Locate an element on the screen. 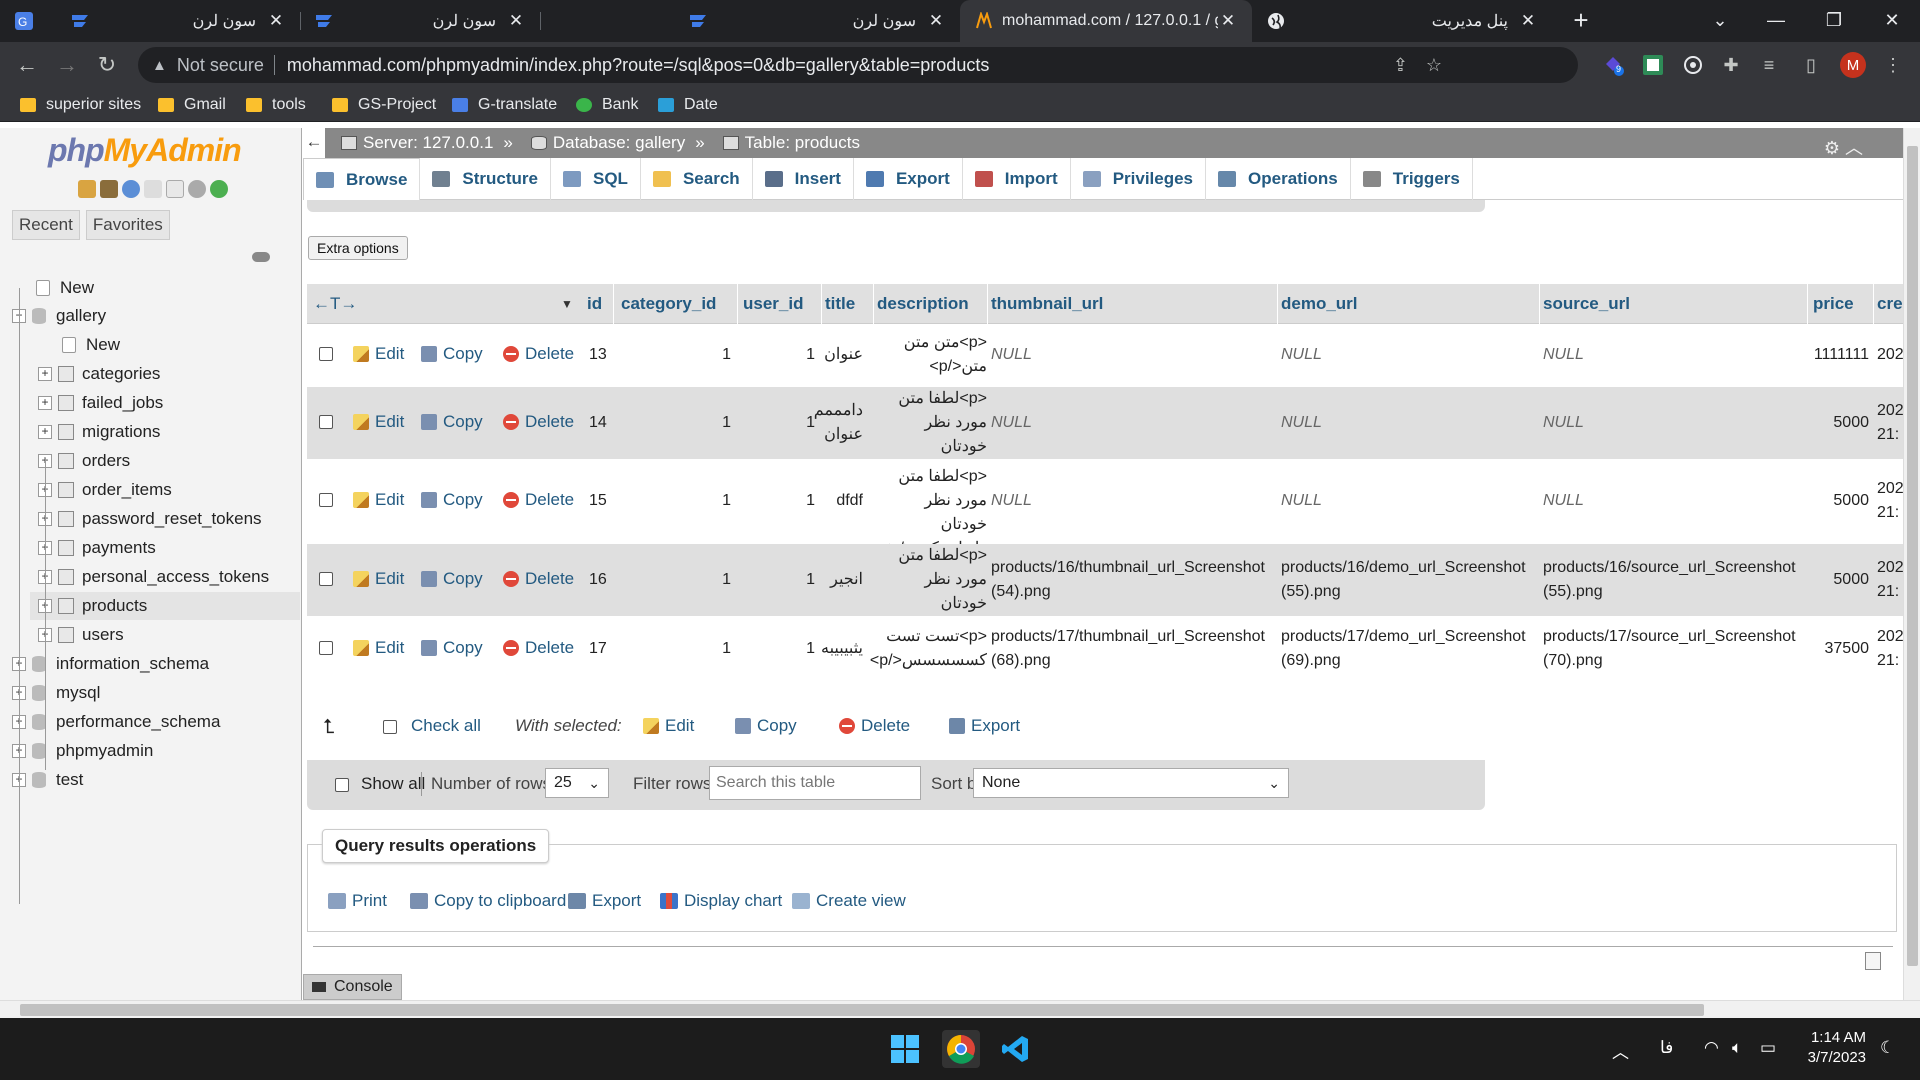 The image size is (1920, 1080). copy-to-clipboard-button: Copy to clipboard is located at coordinates (488, 901).